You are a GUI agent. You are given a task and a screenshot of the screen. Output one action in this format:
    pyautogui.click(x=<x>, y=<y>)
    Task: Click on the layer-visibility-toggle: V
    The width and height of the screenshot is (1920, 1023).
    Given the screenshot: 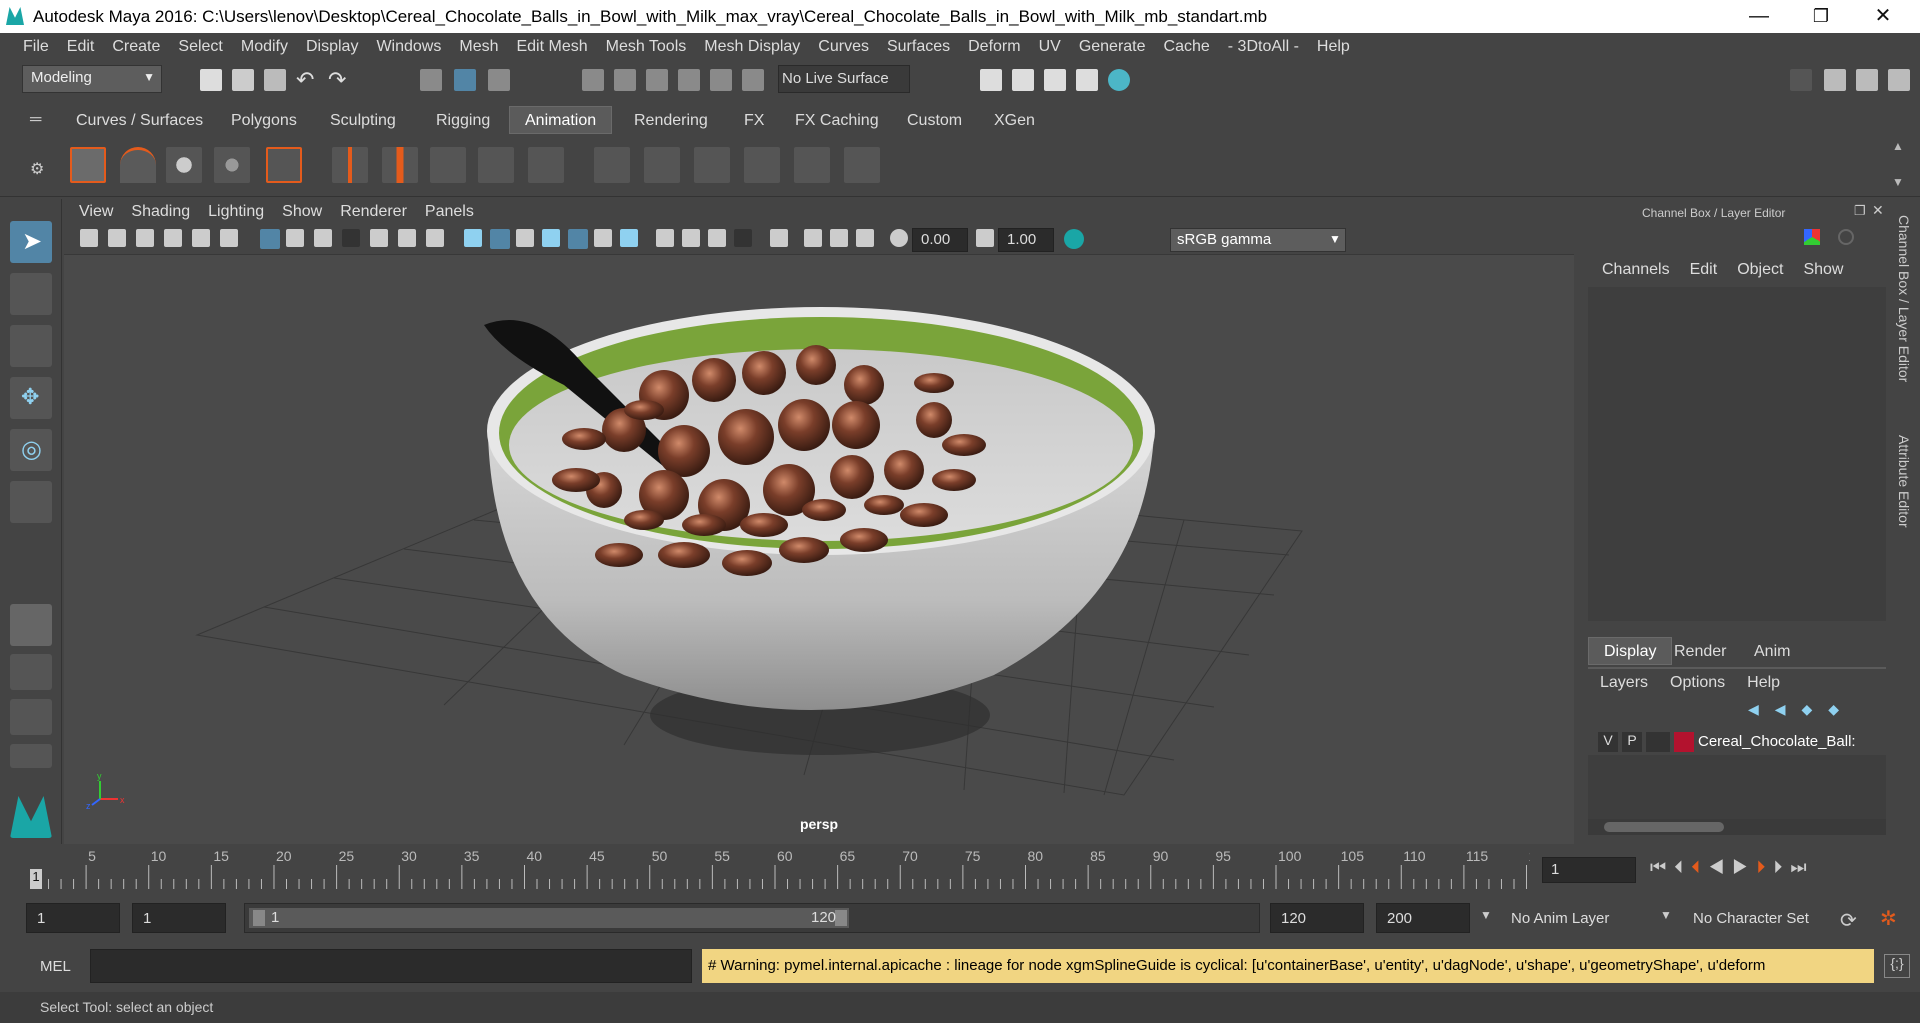 What is the action you would take?
    pyautogui.click(x=1608, y=742)
    